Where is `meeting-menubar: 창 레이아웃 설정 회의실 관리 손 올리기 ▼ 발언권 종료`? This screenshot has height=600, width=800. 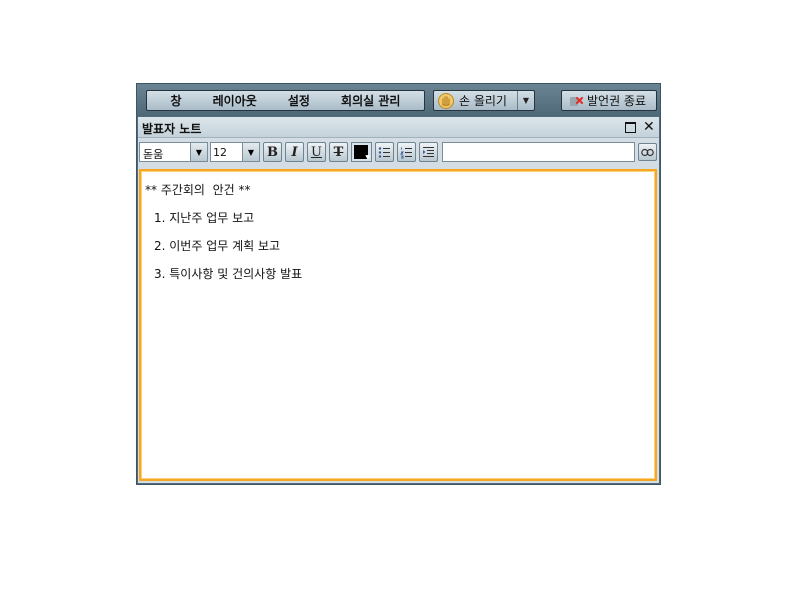
meeting-menubar: 창 레이아웃 설정 회의실 관리 손 올리기 ▼ 발언권 종료 is located at coordinates (398, 100).